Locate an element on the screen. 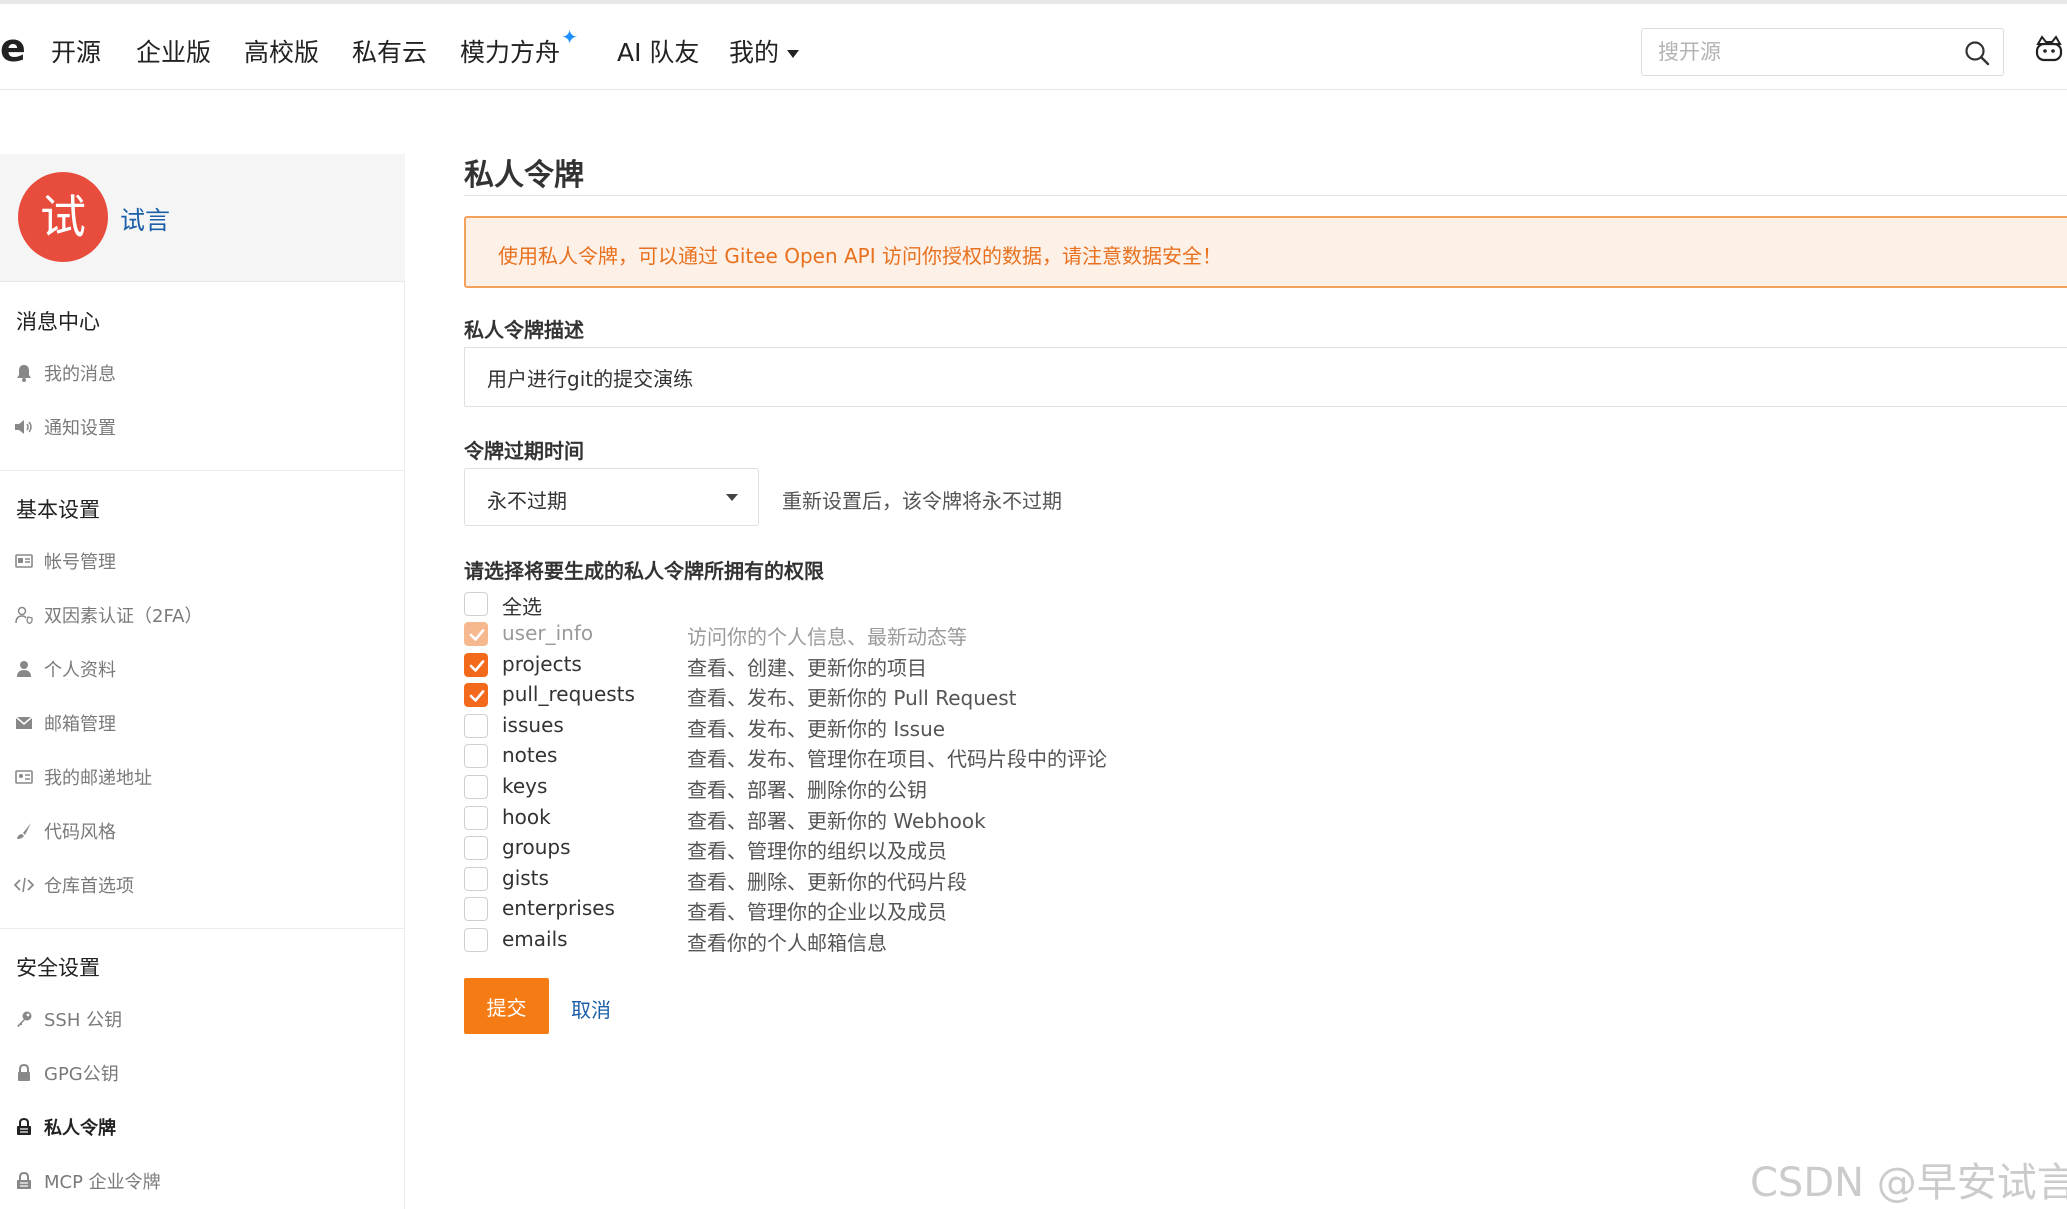 This screenshot has width=2067, height=1209. permission-name: hook is located at coordinates (526, 817).